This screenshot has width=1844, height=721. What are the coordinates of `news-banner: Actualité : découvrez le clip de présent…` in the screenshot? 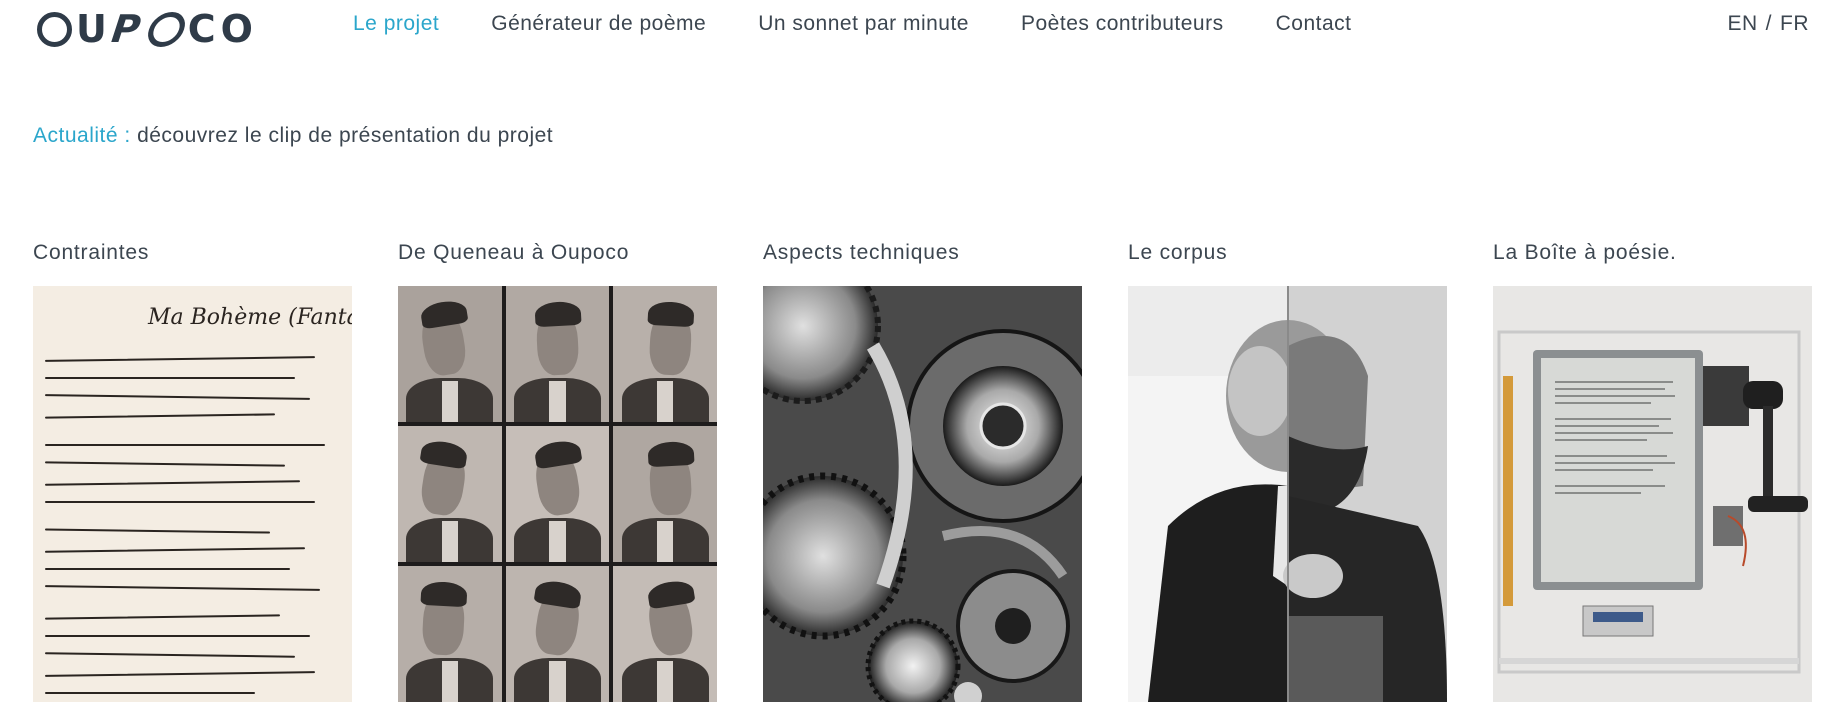 It's located at (293, 136).